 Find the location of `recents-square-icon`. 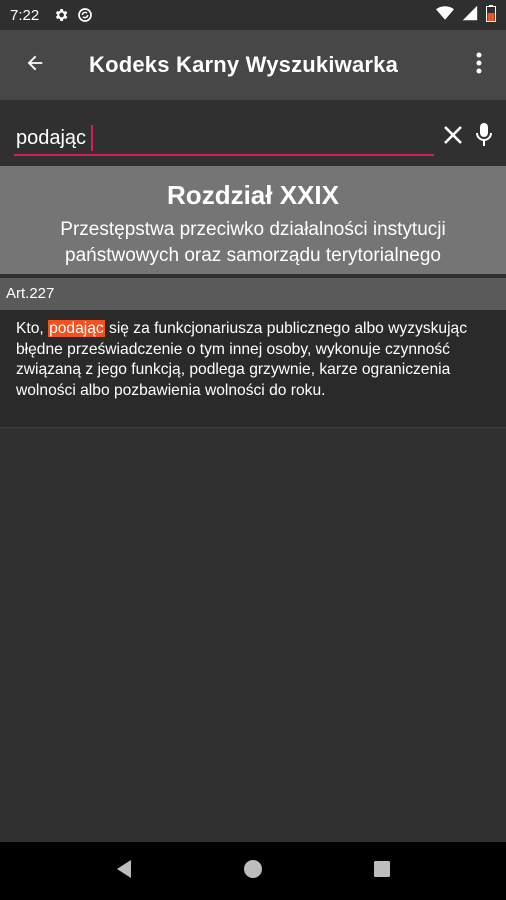

recents-square-icon is located at coordinates (382, 871).